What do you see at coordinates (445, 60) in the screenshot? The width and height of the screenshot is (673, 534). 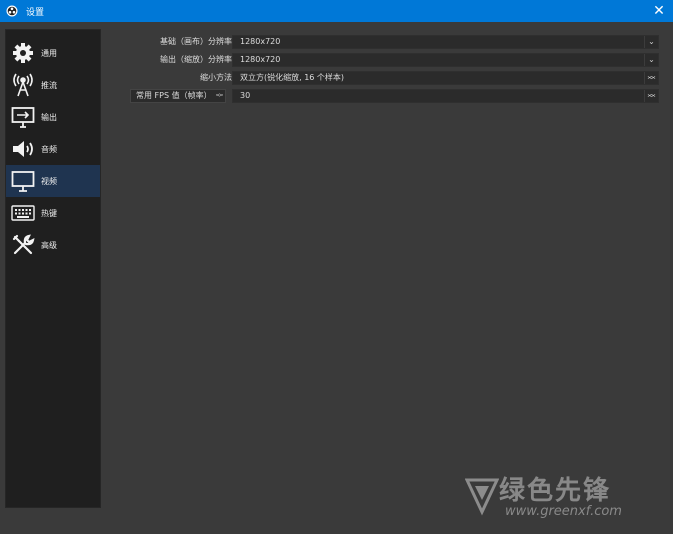 I see `output-resolution-combobox: 1280x720 ⌄` at bounding box center [445, 60].